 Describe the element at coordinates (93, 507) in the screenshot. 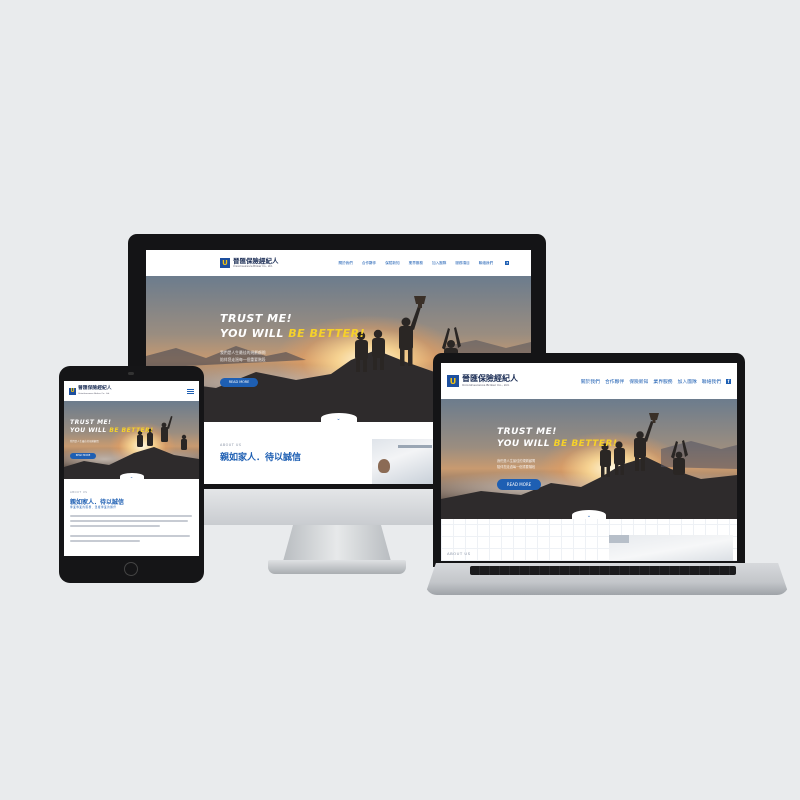

I see `about-subtitle: 專業專業的服務．溫暖專業的夥伴` at that location.